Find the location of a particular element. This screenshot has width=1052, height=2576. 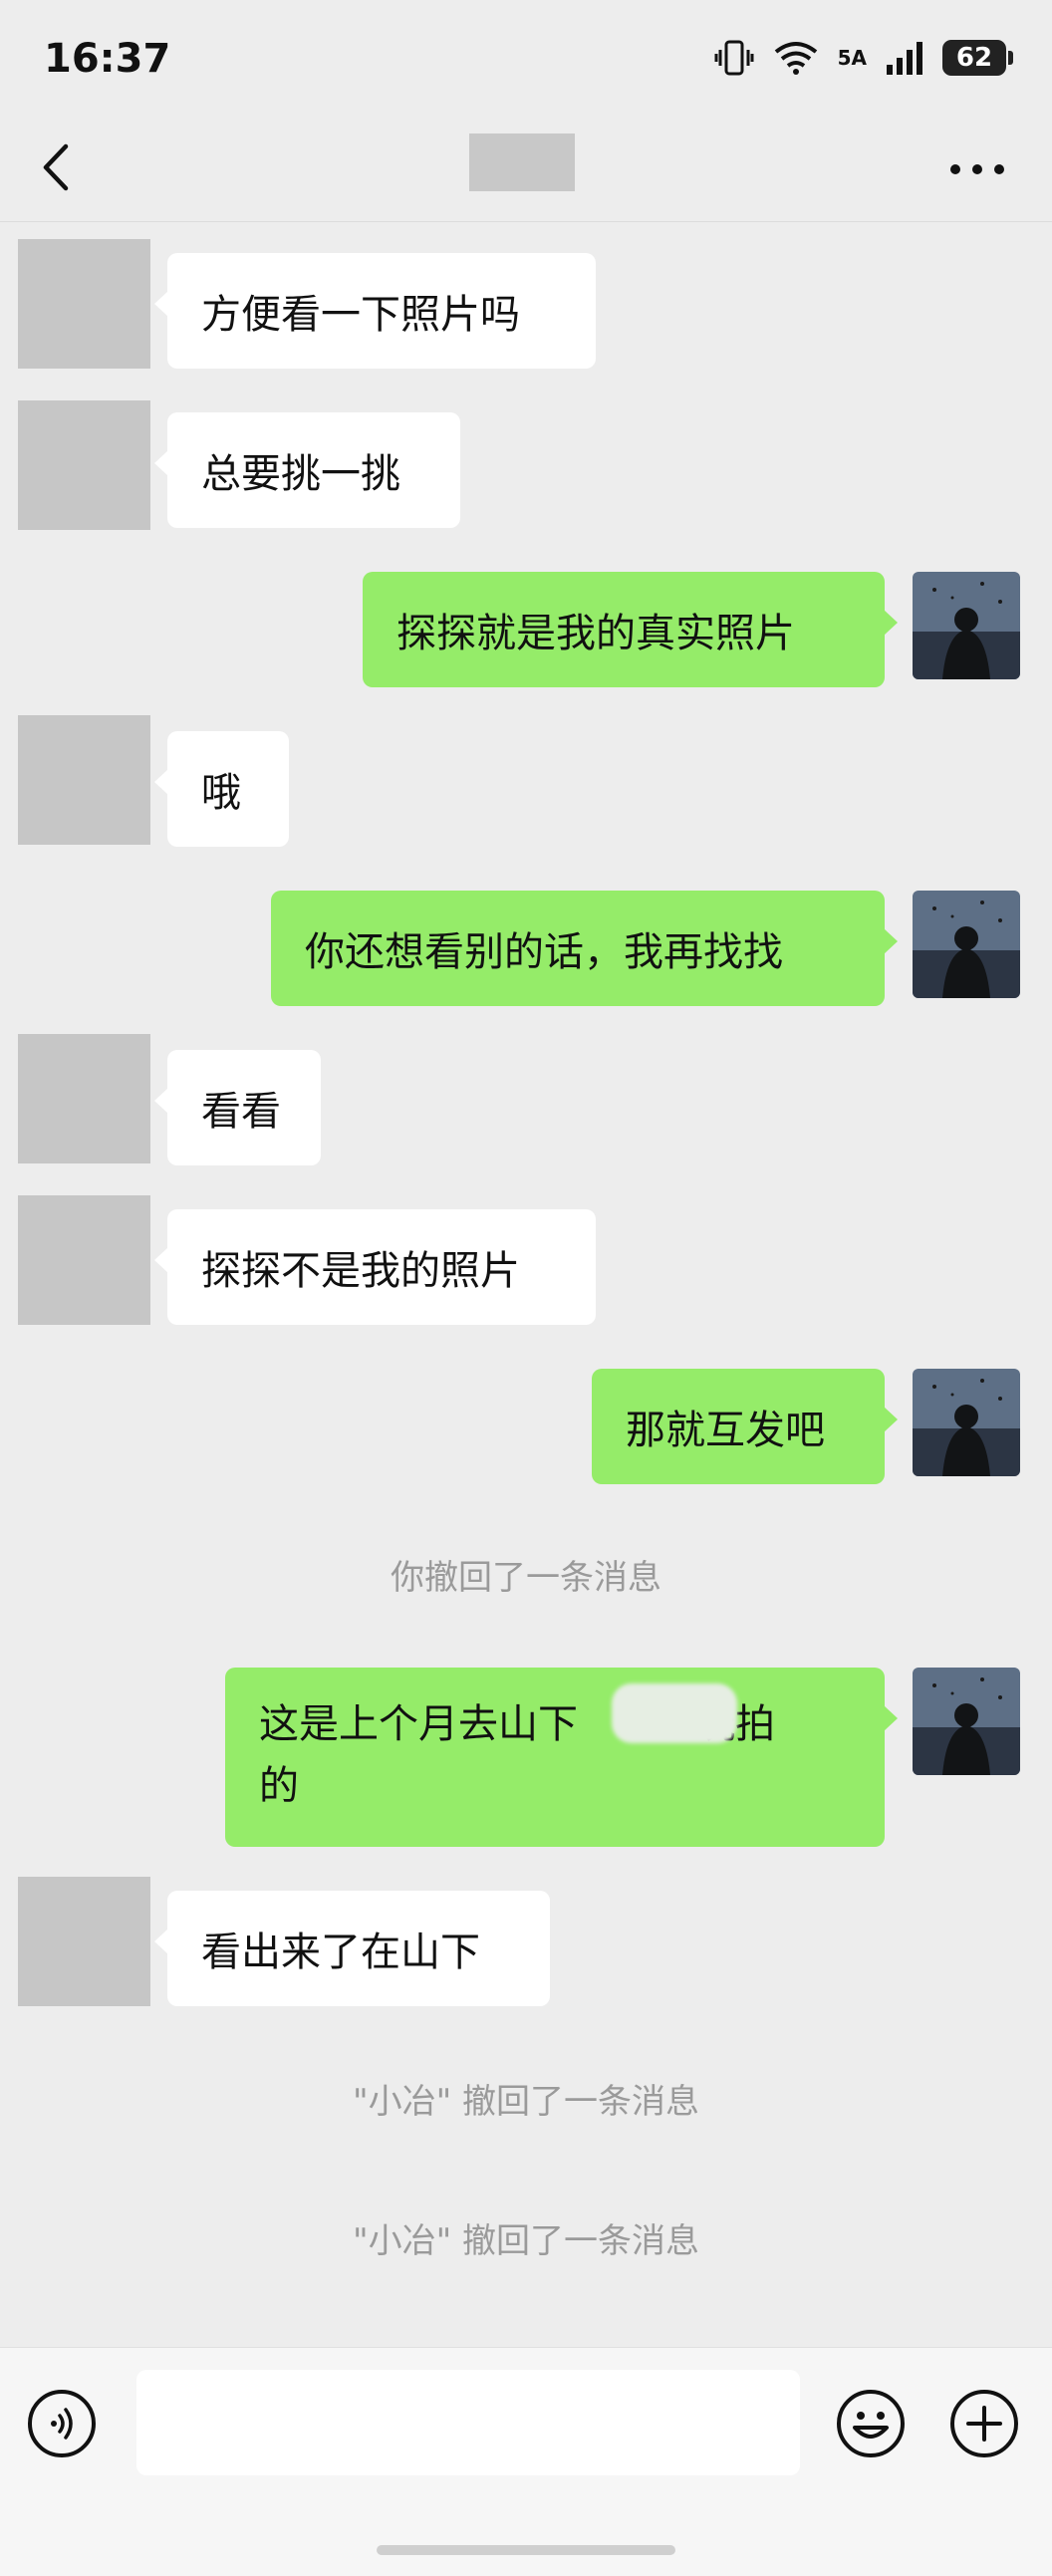

message-text: 总要挑一挑 is located at coordinates (300, 474).